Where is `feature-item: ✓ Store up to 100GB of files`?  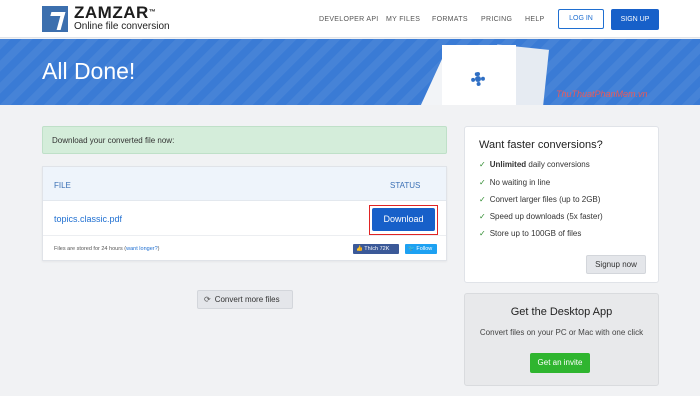 feature-item: ✓ Store up to 100GB of files is located at coordinates (530, 233).